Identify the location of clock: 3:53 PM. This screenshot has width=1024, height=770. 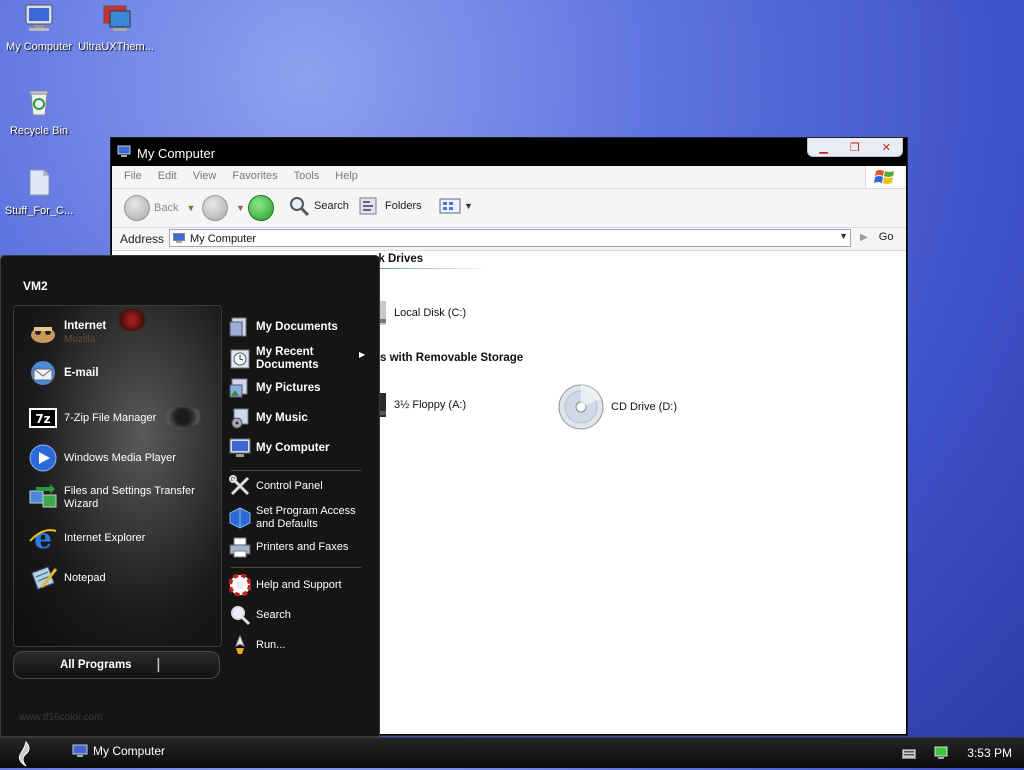
(989, 753).